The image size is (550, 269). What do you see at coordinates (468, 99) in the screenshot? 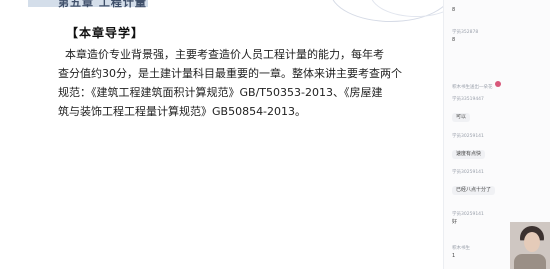
I see `chat-username: 学员33519447` at bounding box center [468, 99].